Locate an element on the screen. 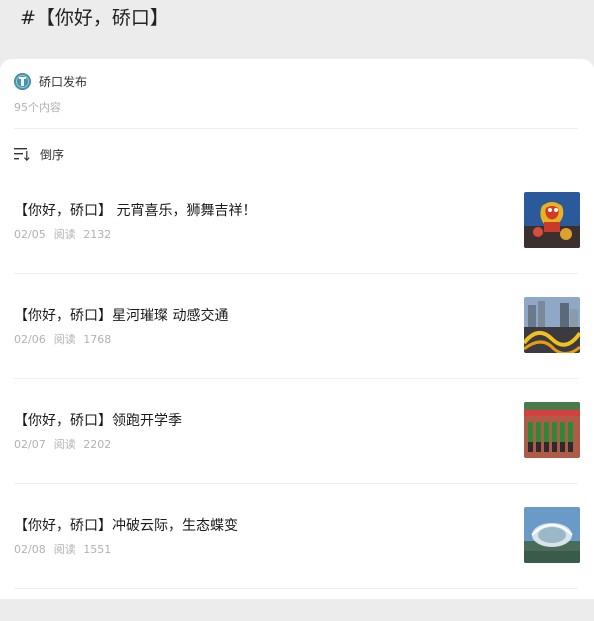 The width and height of the screenshot is (594, 621). article-title: 【你好，硚口】星河璀璨 动感交通 is located at coordinates (121, 316).